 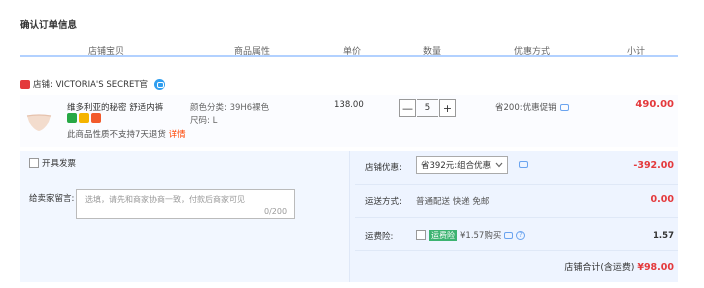 What do you see at coordinates (407, 108) in the screenshot?
I see `decrease-button: —` at bounding box center [407, 108].